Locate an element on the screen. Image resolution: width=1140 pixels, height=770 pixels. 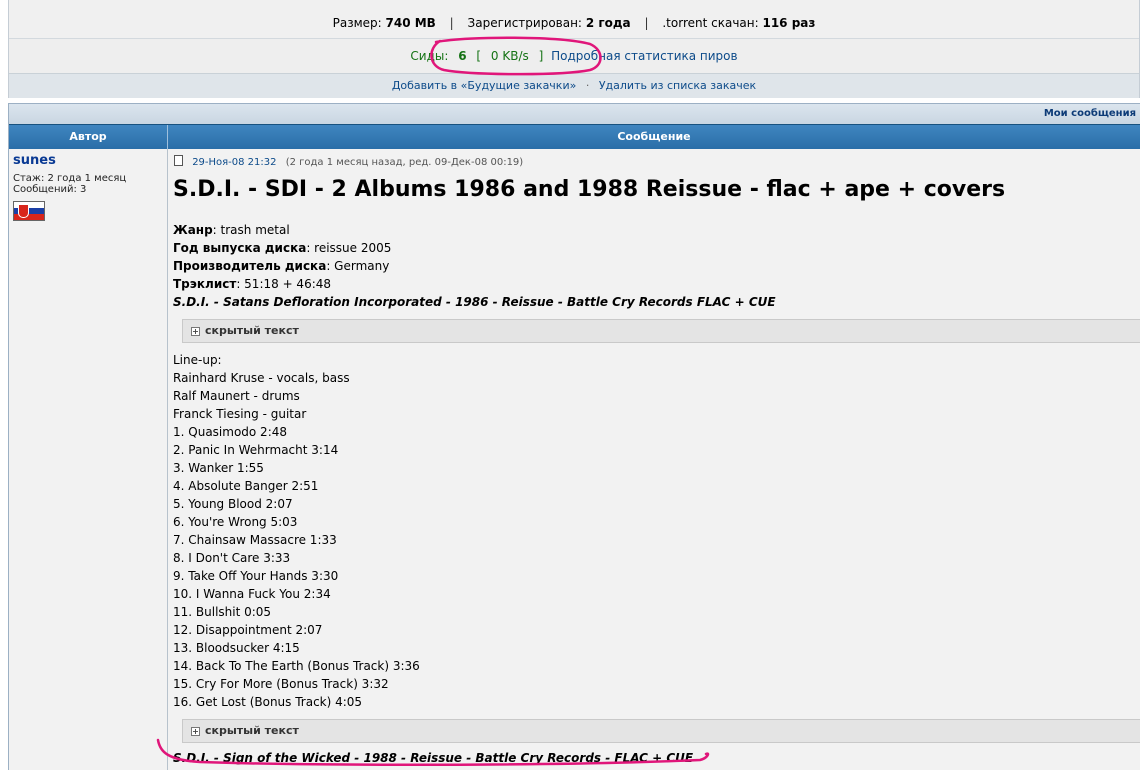
field-value: : reissue 2005 is located at coordinates (349, 248).